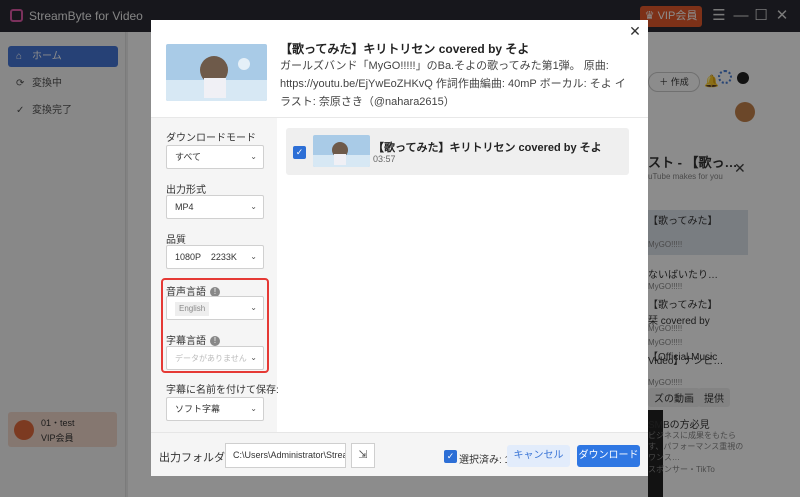 This screenshot has width=800, height=497. I want to click on quality-select: 1080P 2233K ⌄, so click(215, 257).